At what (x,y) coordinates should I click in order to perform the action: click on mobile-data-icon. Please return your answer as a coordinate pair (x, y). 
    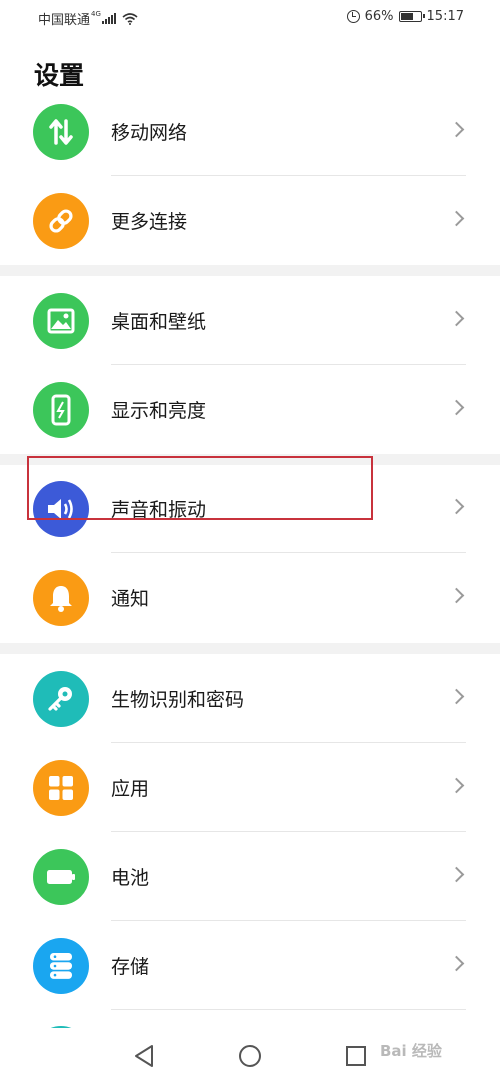
    Looking at the image, I should click on (61, 132).